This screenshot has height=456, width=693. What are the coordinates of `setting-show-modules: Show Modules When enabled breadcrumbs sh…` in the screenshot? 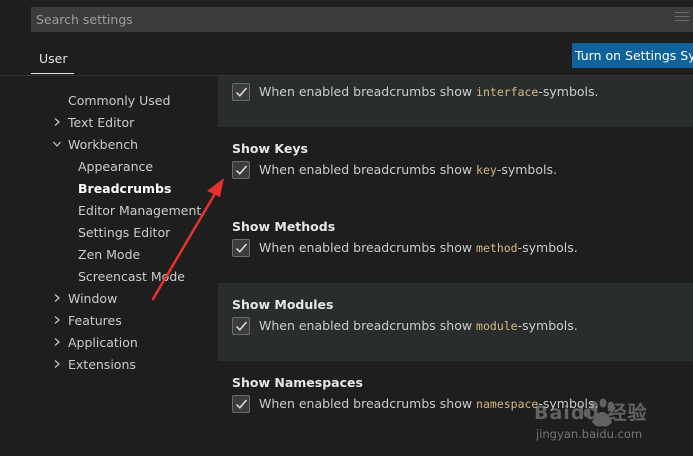 It's located at (455, 322).